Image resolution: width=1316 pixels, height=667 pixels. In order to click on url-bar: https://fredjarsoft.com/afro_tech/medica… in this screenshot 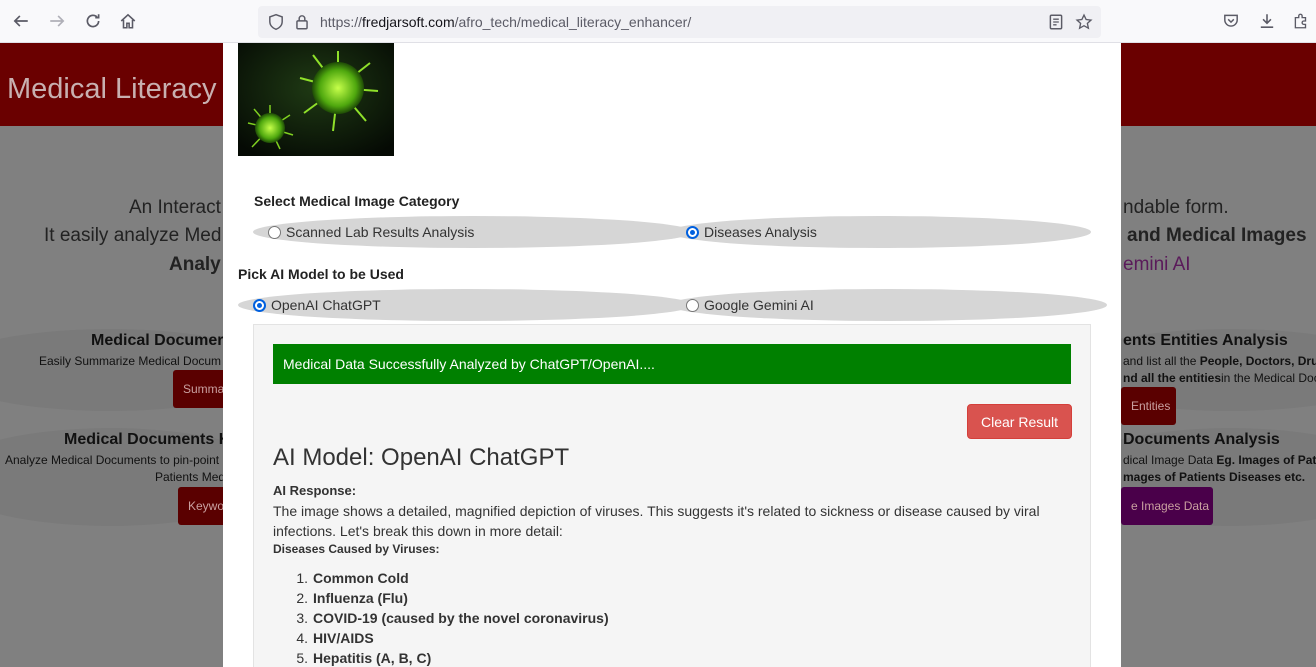, I will do `click(679, 22)`.